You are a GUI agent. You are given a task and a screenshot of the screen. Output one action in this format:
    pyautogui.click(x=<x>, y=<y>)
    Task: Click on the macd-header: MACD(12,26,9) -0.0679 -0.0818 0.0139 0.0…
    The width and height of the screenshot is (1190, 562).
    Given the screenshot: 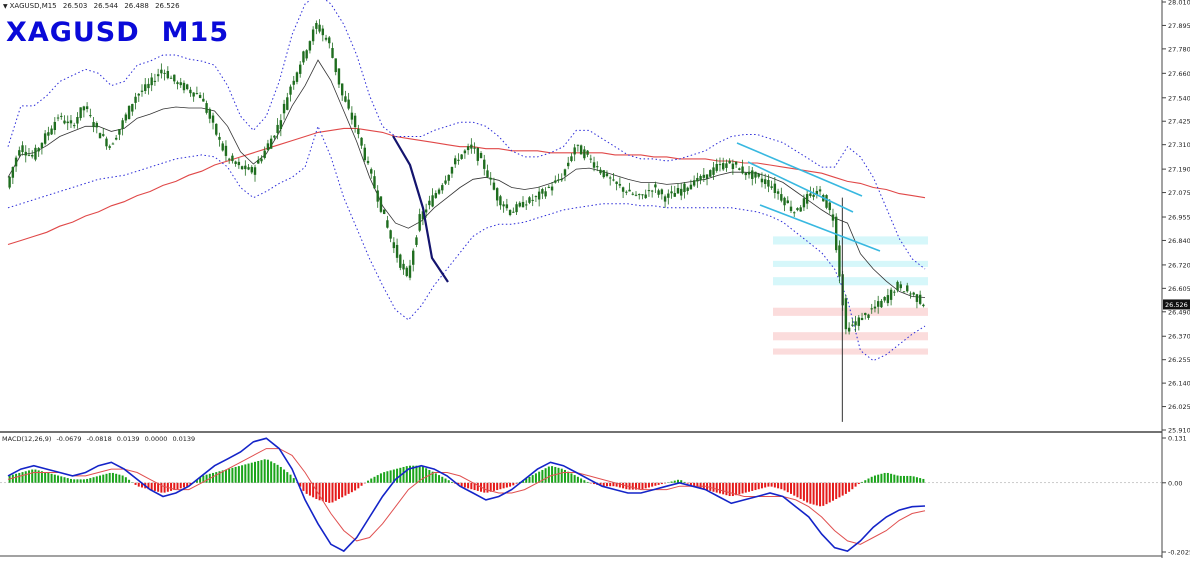 What is the action you would take?
    pyautogui.click(x=100, y=439)
    